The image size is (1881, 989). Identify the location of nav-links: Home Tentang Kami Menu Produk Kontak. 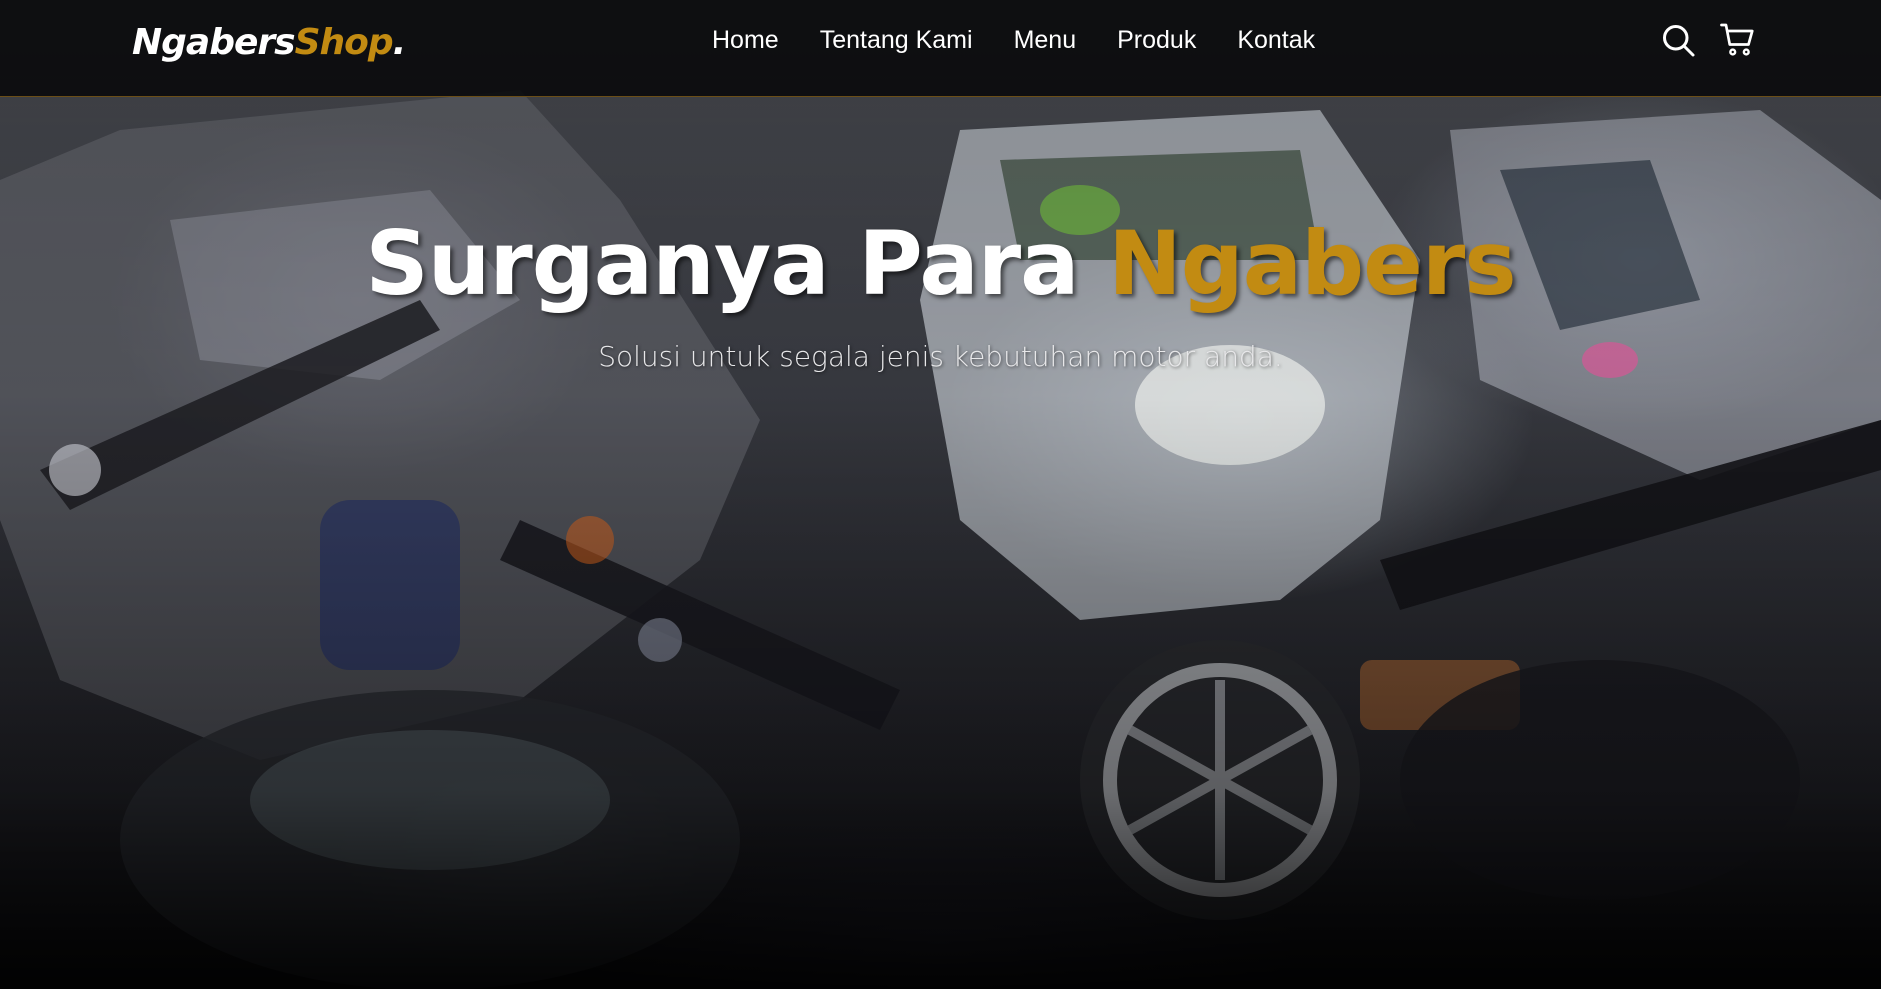
(1034, 40).